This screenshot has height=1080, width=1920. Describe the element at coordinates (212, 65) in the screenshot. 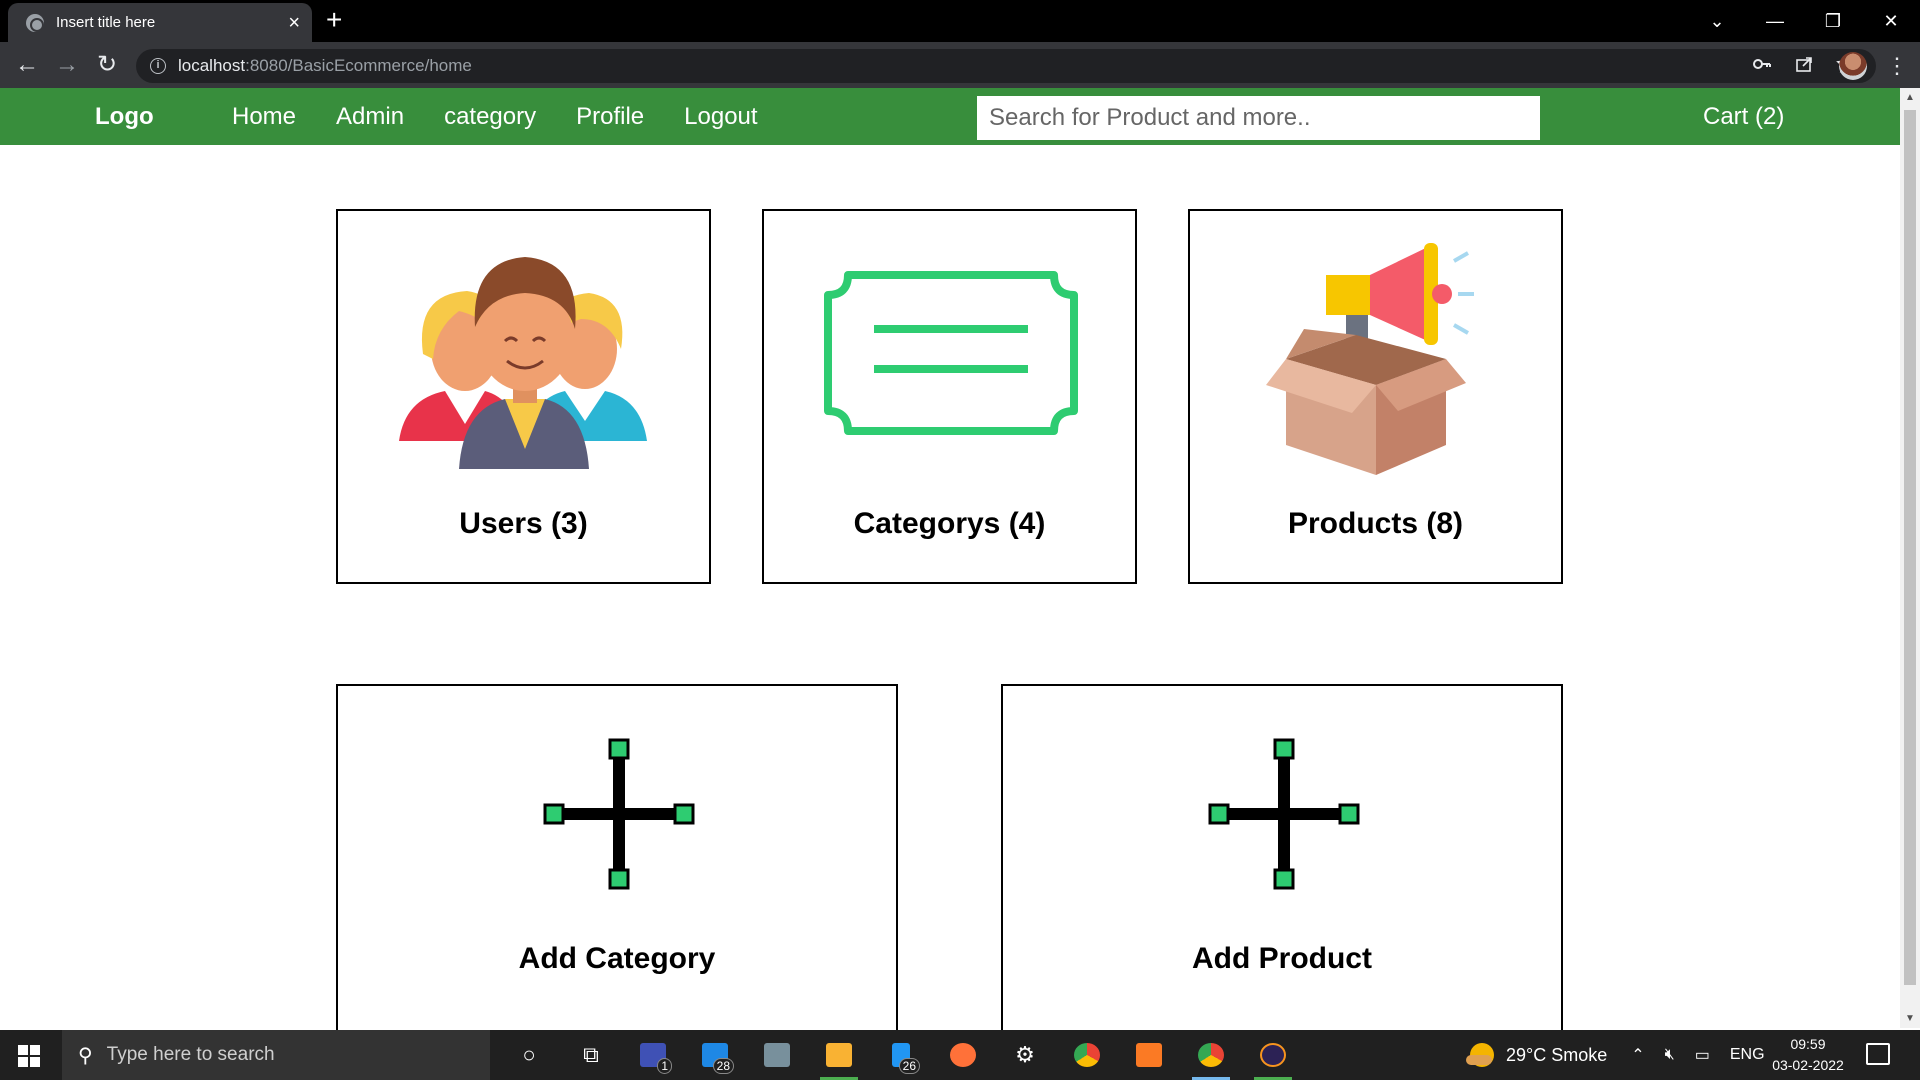

I see `url-host: localhost` at that location.